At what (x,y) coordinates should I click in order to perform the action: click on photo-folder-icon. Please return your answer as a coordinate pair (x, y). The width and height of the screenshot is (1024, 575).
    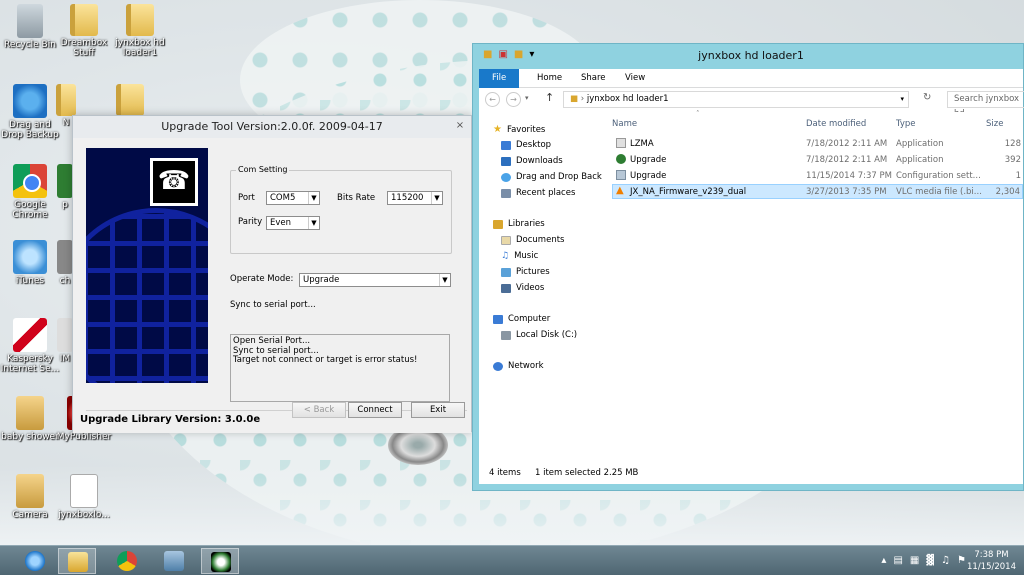
    Looking at the image, I should click on (30, 413).